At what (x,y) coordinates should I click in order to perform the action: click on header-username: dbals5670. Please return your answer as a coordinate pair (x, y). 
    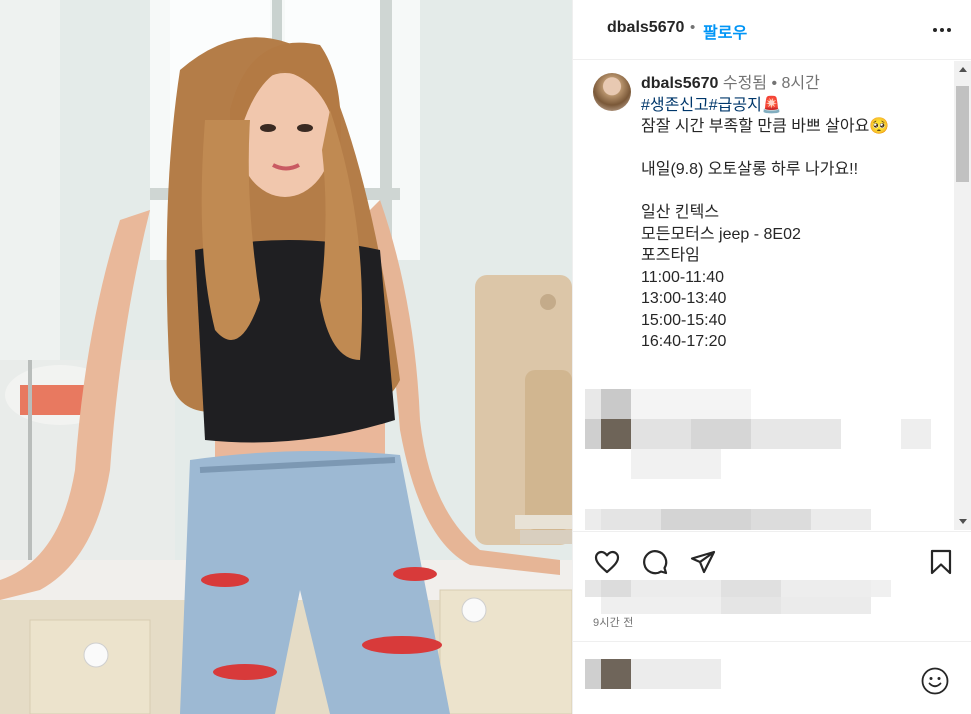
    Looking at the image, I should click on (645, 28).